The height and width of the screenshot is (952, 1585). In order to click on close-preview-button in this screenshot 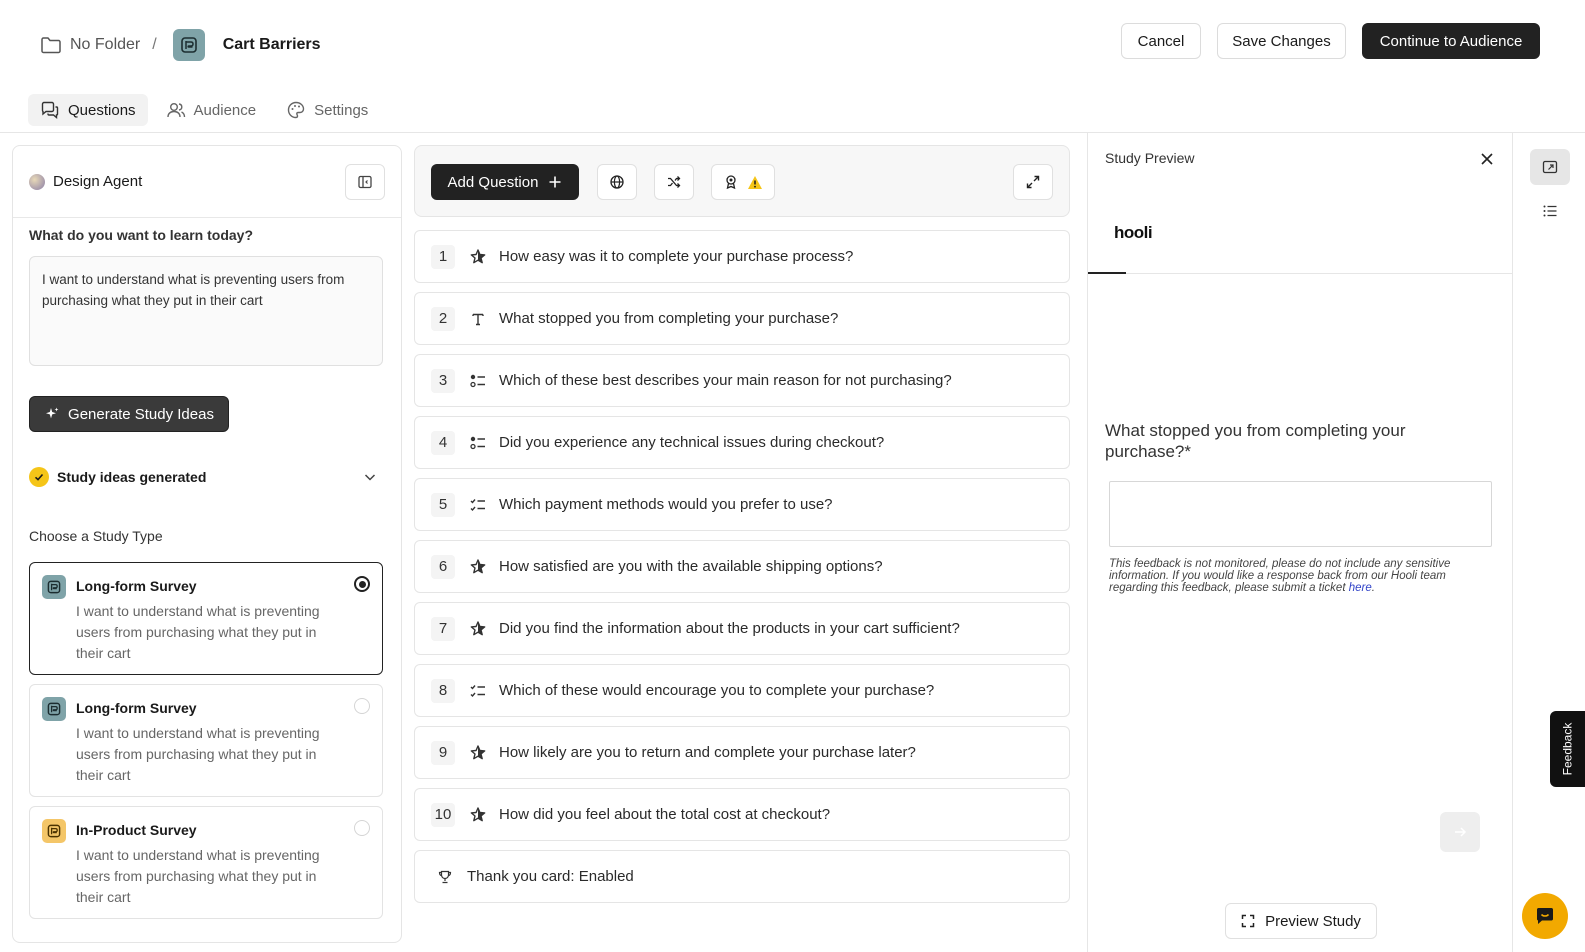, I will do `click(1487, 159)`.